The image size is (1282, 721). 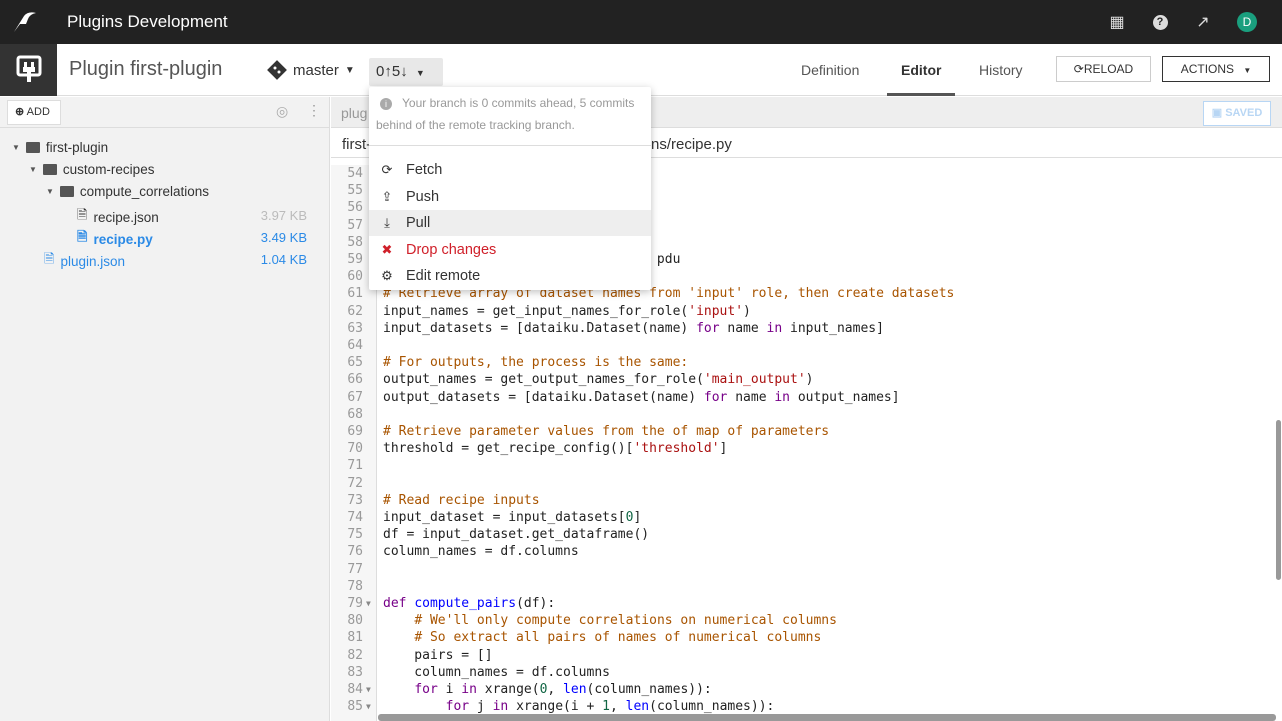 I want to click on vertical-scrollbar, so click(x=1278, y=500).